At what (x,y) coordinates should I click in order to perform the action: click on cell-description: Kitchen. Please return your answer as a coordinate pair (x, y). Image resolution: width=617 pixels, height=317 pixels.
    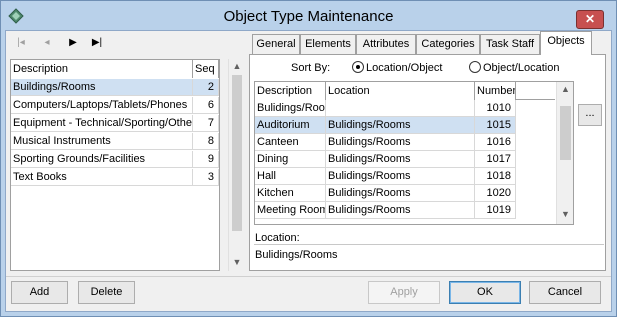
    Looking at the image, I should click on (290, 193).